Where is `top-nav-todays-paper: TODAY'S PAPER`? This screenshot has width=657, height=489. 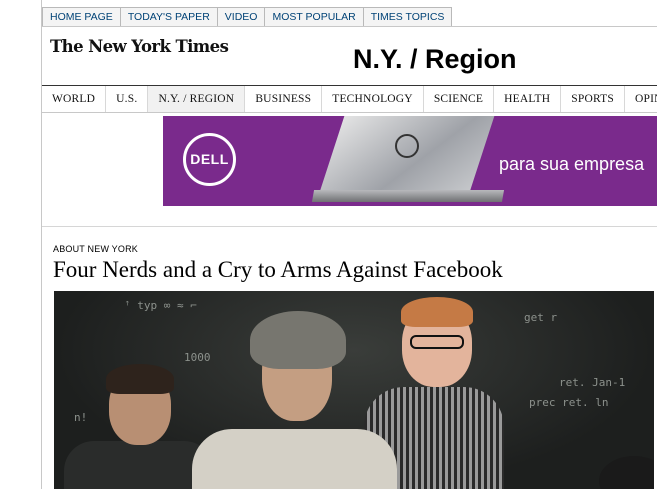 top-nav-todays-paper: TODAY'S PAPER is located at coordinates (168, 17).